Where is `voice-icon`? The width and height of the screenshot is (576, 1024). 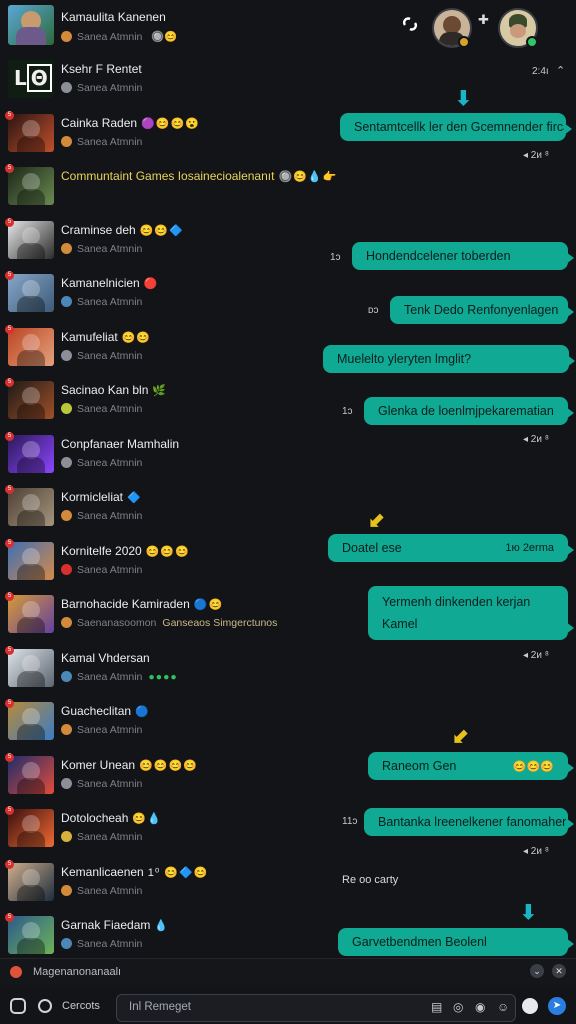 voice-icon is located at coordinates (530, 1006).